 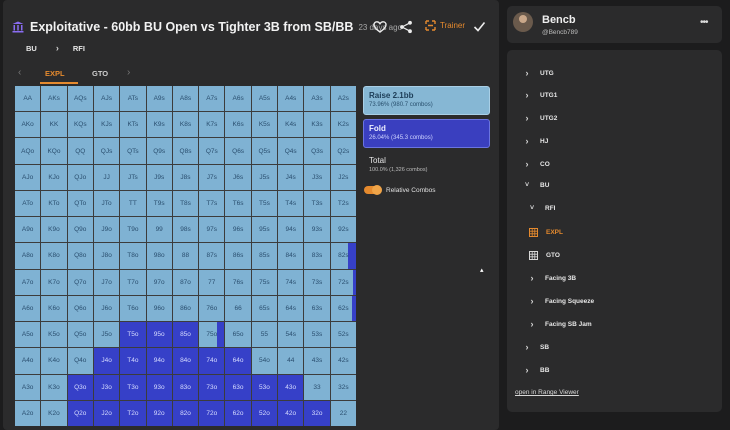 What do you see at coordinates (536, 141) in the screenshot?
I see `nav-item-hj: › HJ` at bounding box center [536, 141].